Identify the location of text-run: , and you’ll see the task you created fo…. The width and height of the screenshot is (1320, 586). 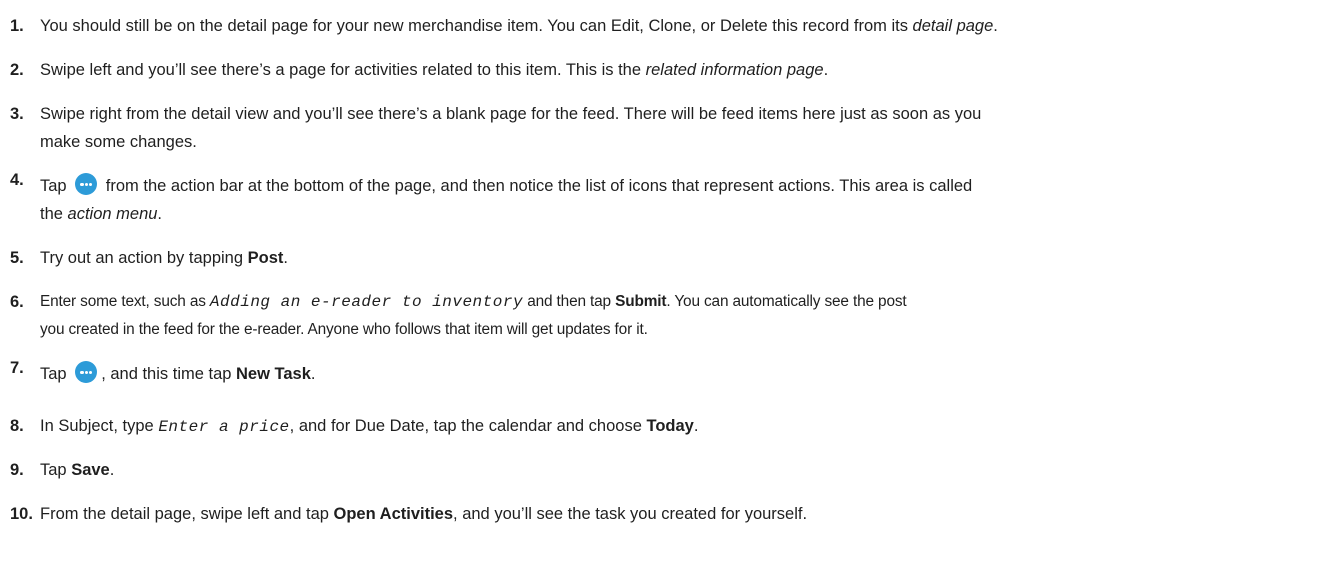
(630, 514).